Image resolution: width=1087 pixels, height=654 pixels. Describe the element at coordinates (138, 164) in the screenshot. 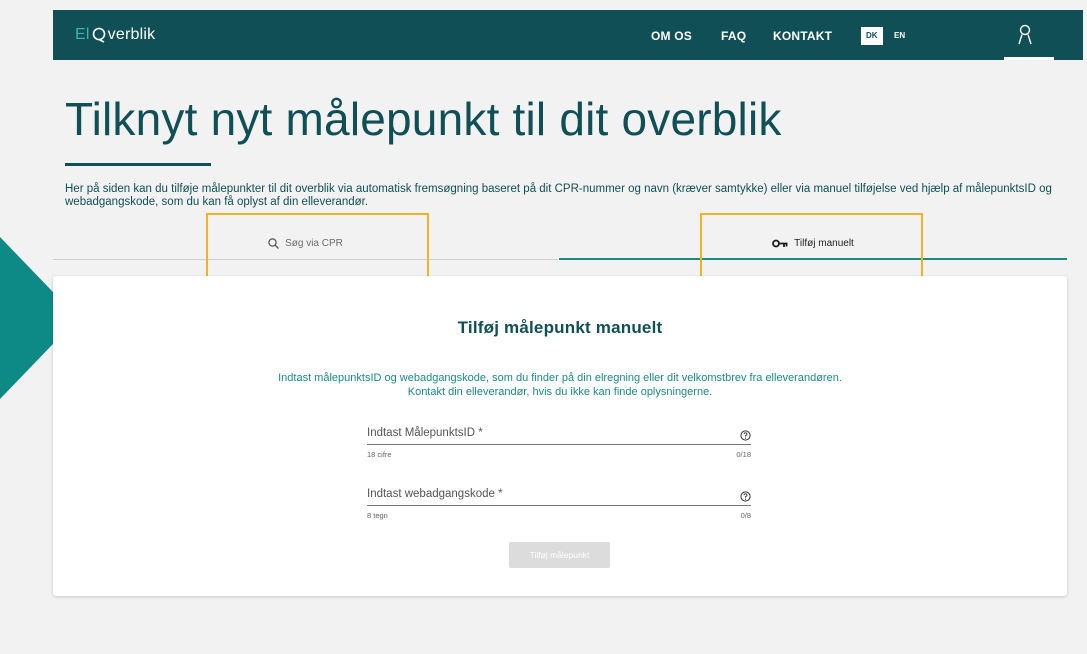

I see `title-underline` at that location.